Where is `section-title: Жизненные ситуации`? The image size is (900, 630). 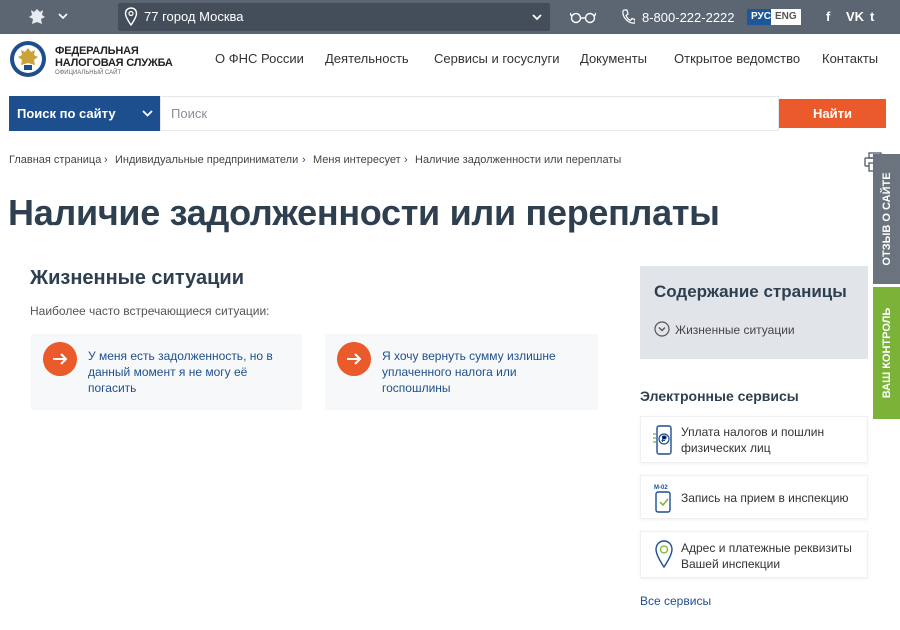 section-title: Жизненные ситуации is located at coordinates (137, 278).